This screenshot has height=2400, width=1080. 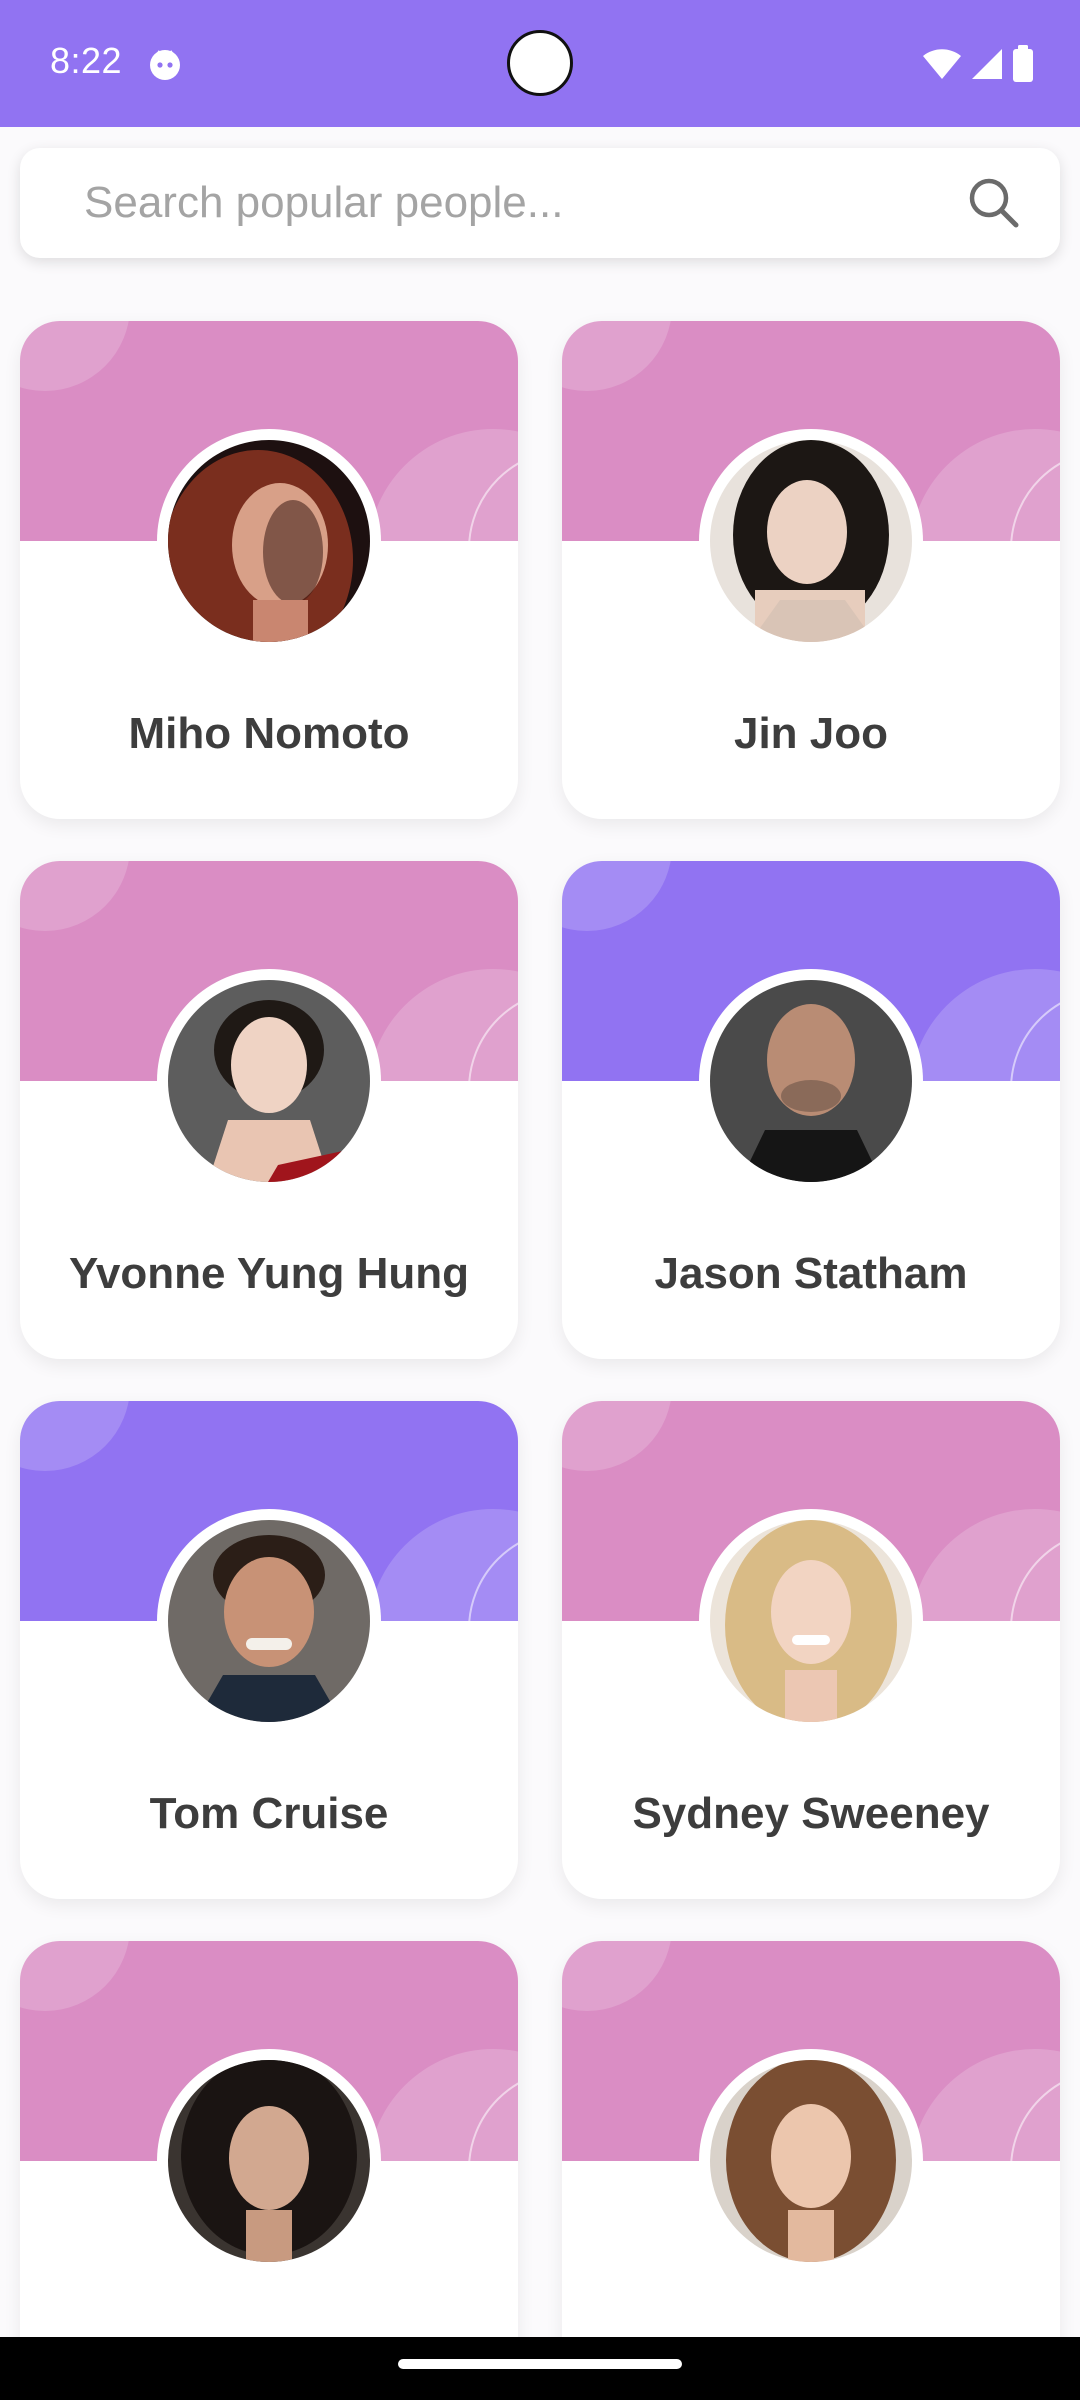 I want to click on person-card: Yvonne Yung Hung, so click(x=269, y=1110).